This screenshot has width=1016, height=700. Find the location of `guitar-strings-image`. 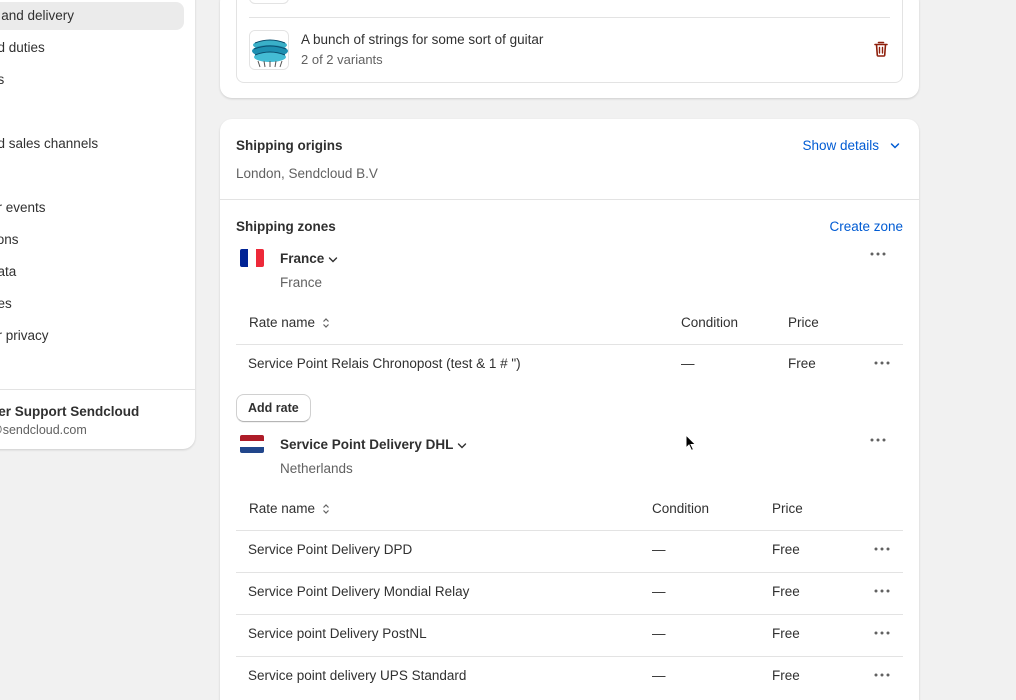

guitar-strings-image is located at coordinates (269, 50).